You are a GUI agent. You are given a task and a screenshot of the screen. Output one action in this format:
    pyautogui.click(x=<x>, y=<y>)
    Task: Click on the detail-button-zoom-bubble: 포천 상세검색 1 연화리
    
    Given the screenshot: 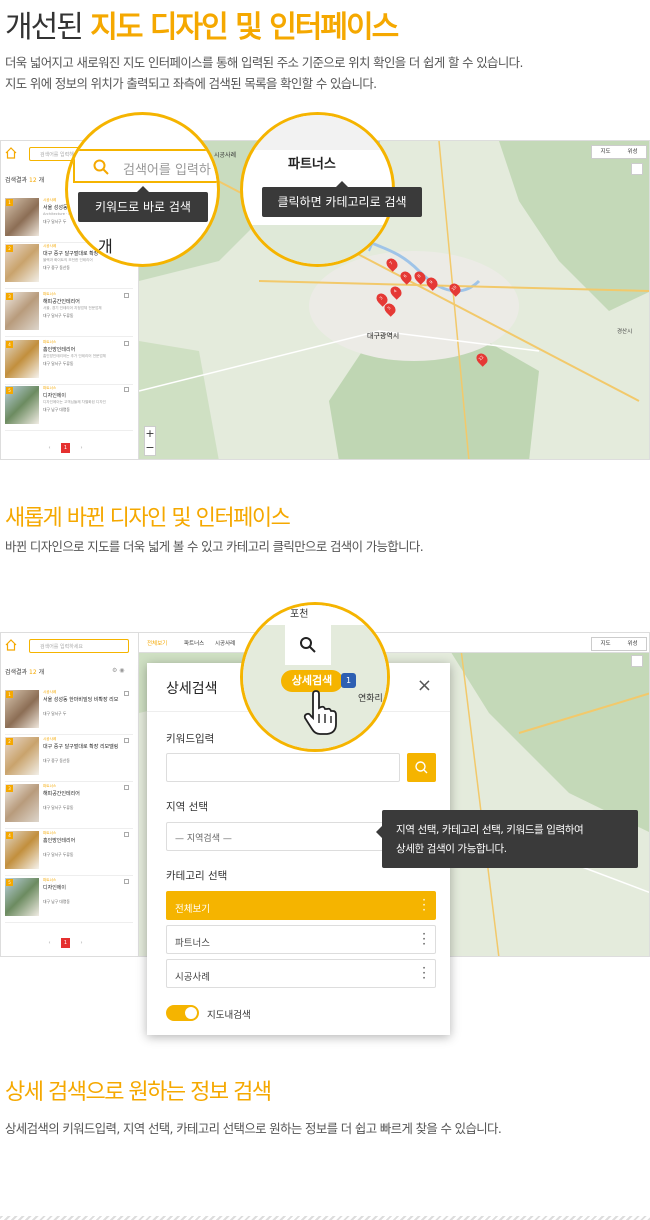 What is the action you would take?
    pyautogui.click(x=315, y=677)
    